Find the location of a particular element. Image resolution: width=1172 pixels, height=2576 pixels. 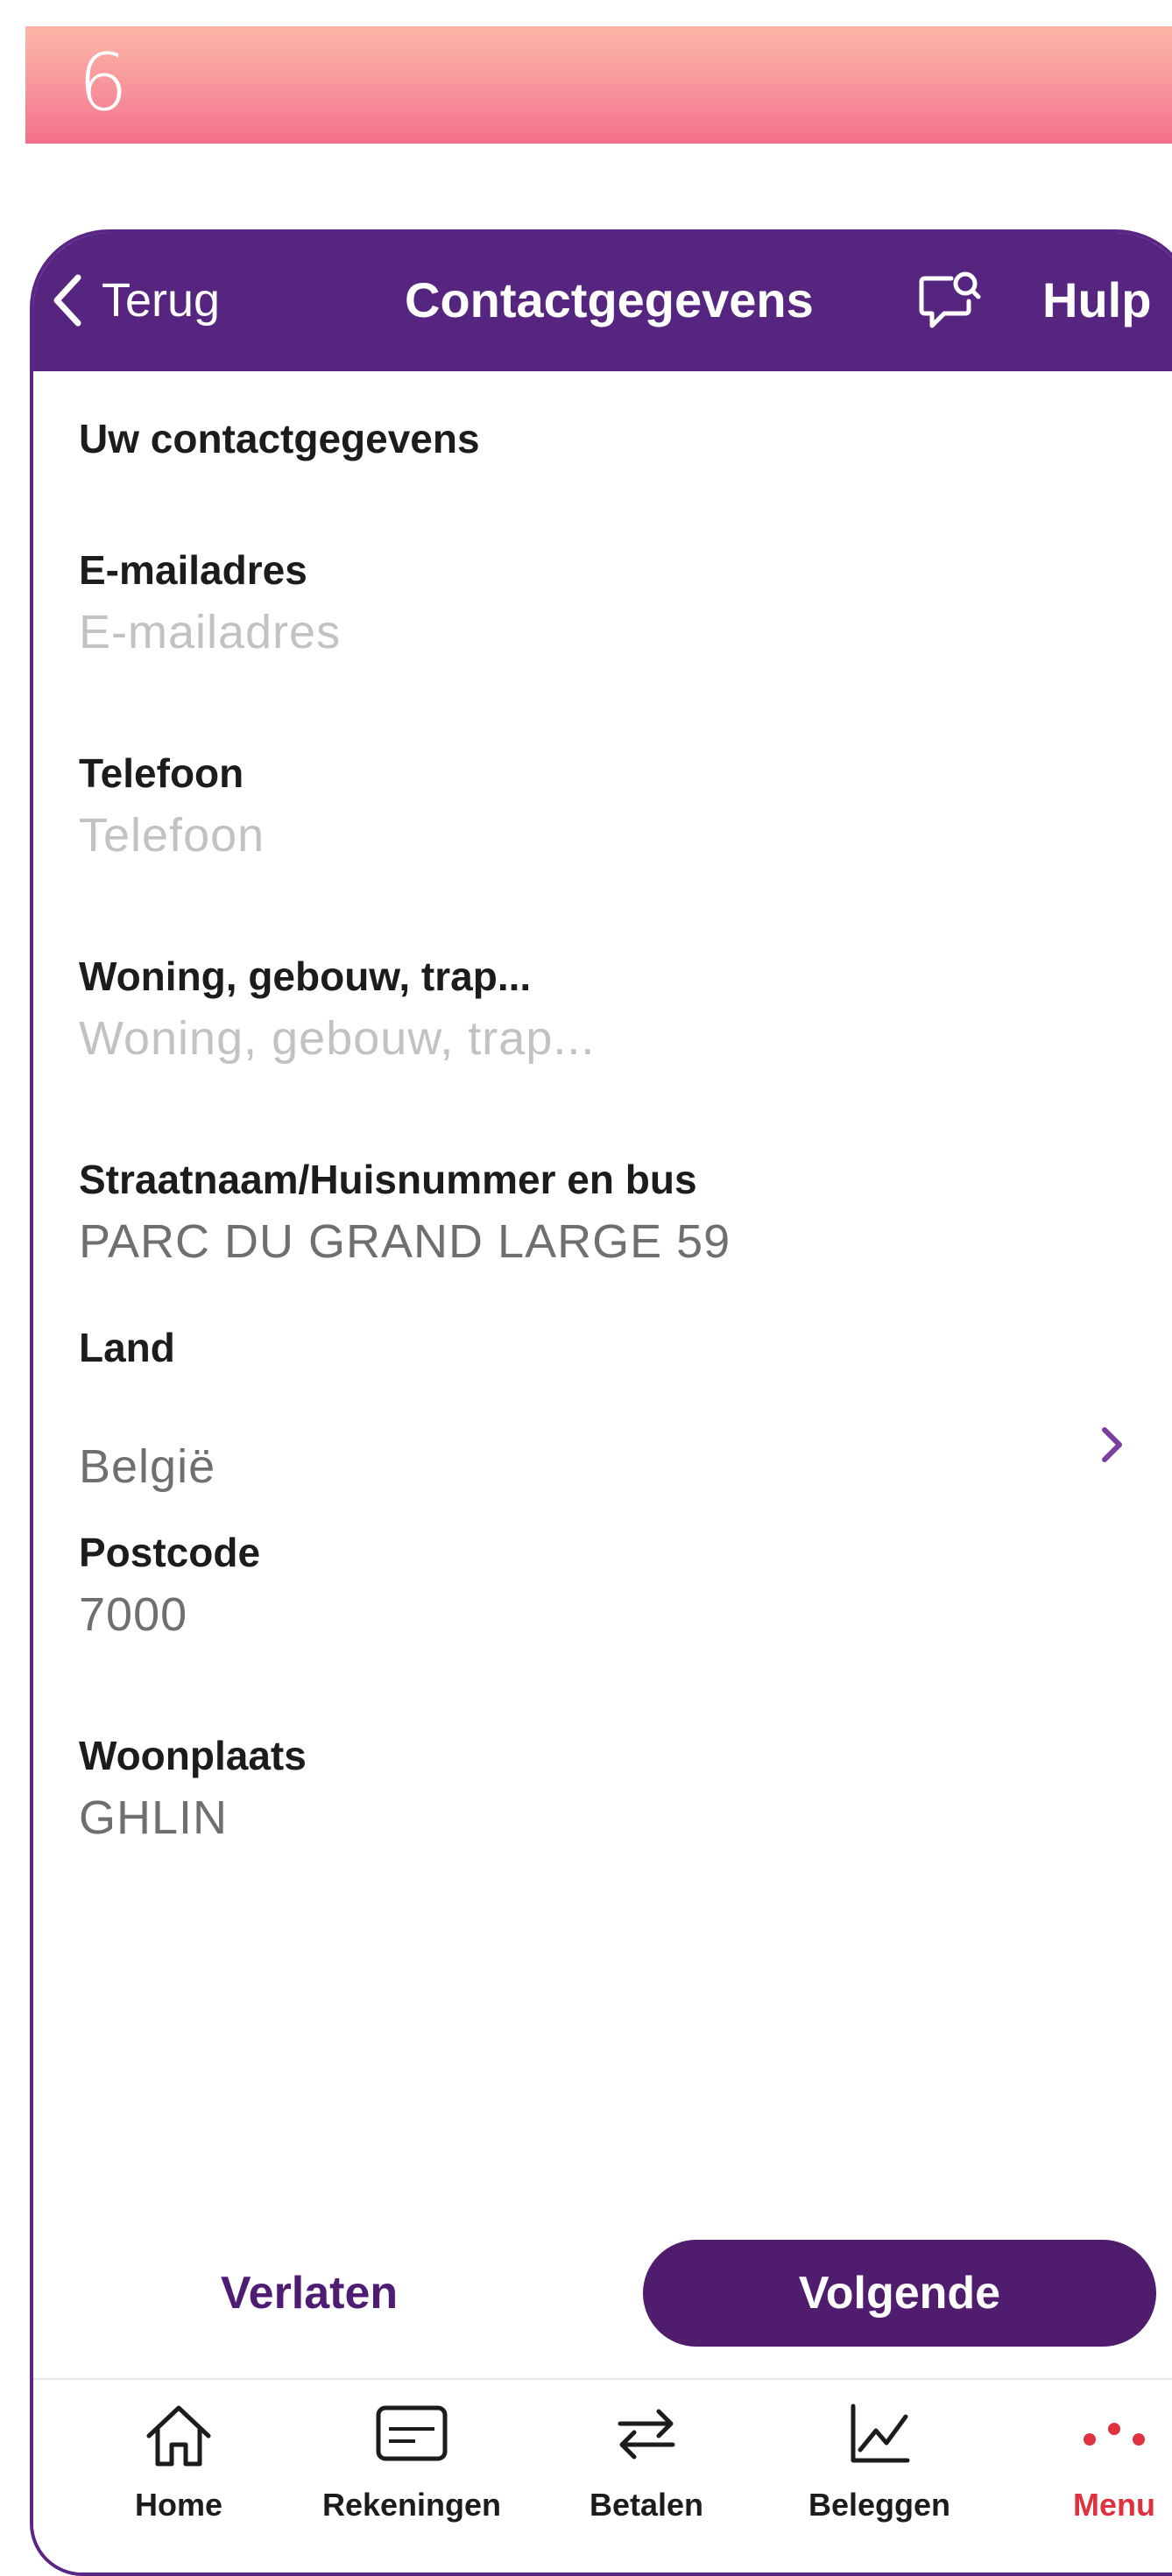

page-title: Contactgegevens is located at coordinates (610, 299).